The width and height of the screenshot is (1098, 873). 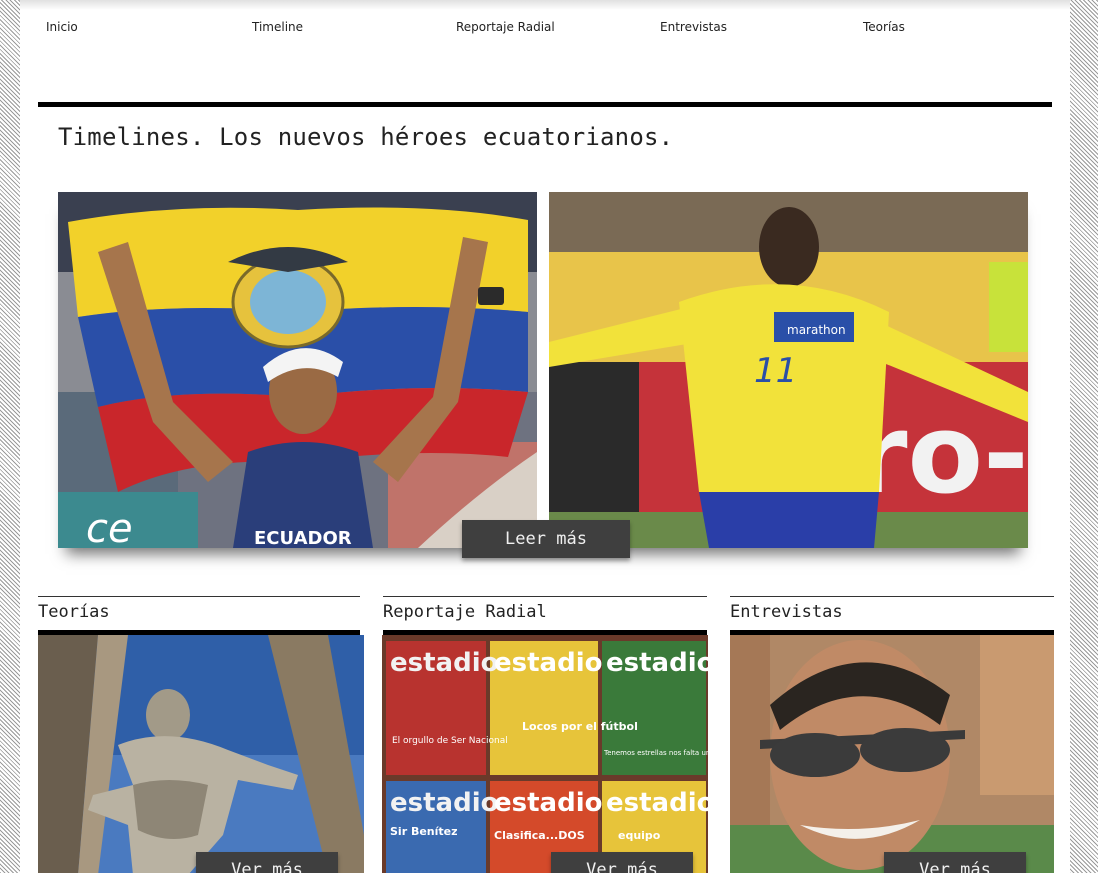 I want to click on runner-shirt-text: ECUADOR, so click(x=303, y=538).